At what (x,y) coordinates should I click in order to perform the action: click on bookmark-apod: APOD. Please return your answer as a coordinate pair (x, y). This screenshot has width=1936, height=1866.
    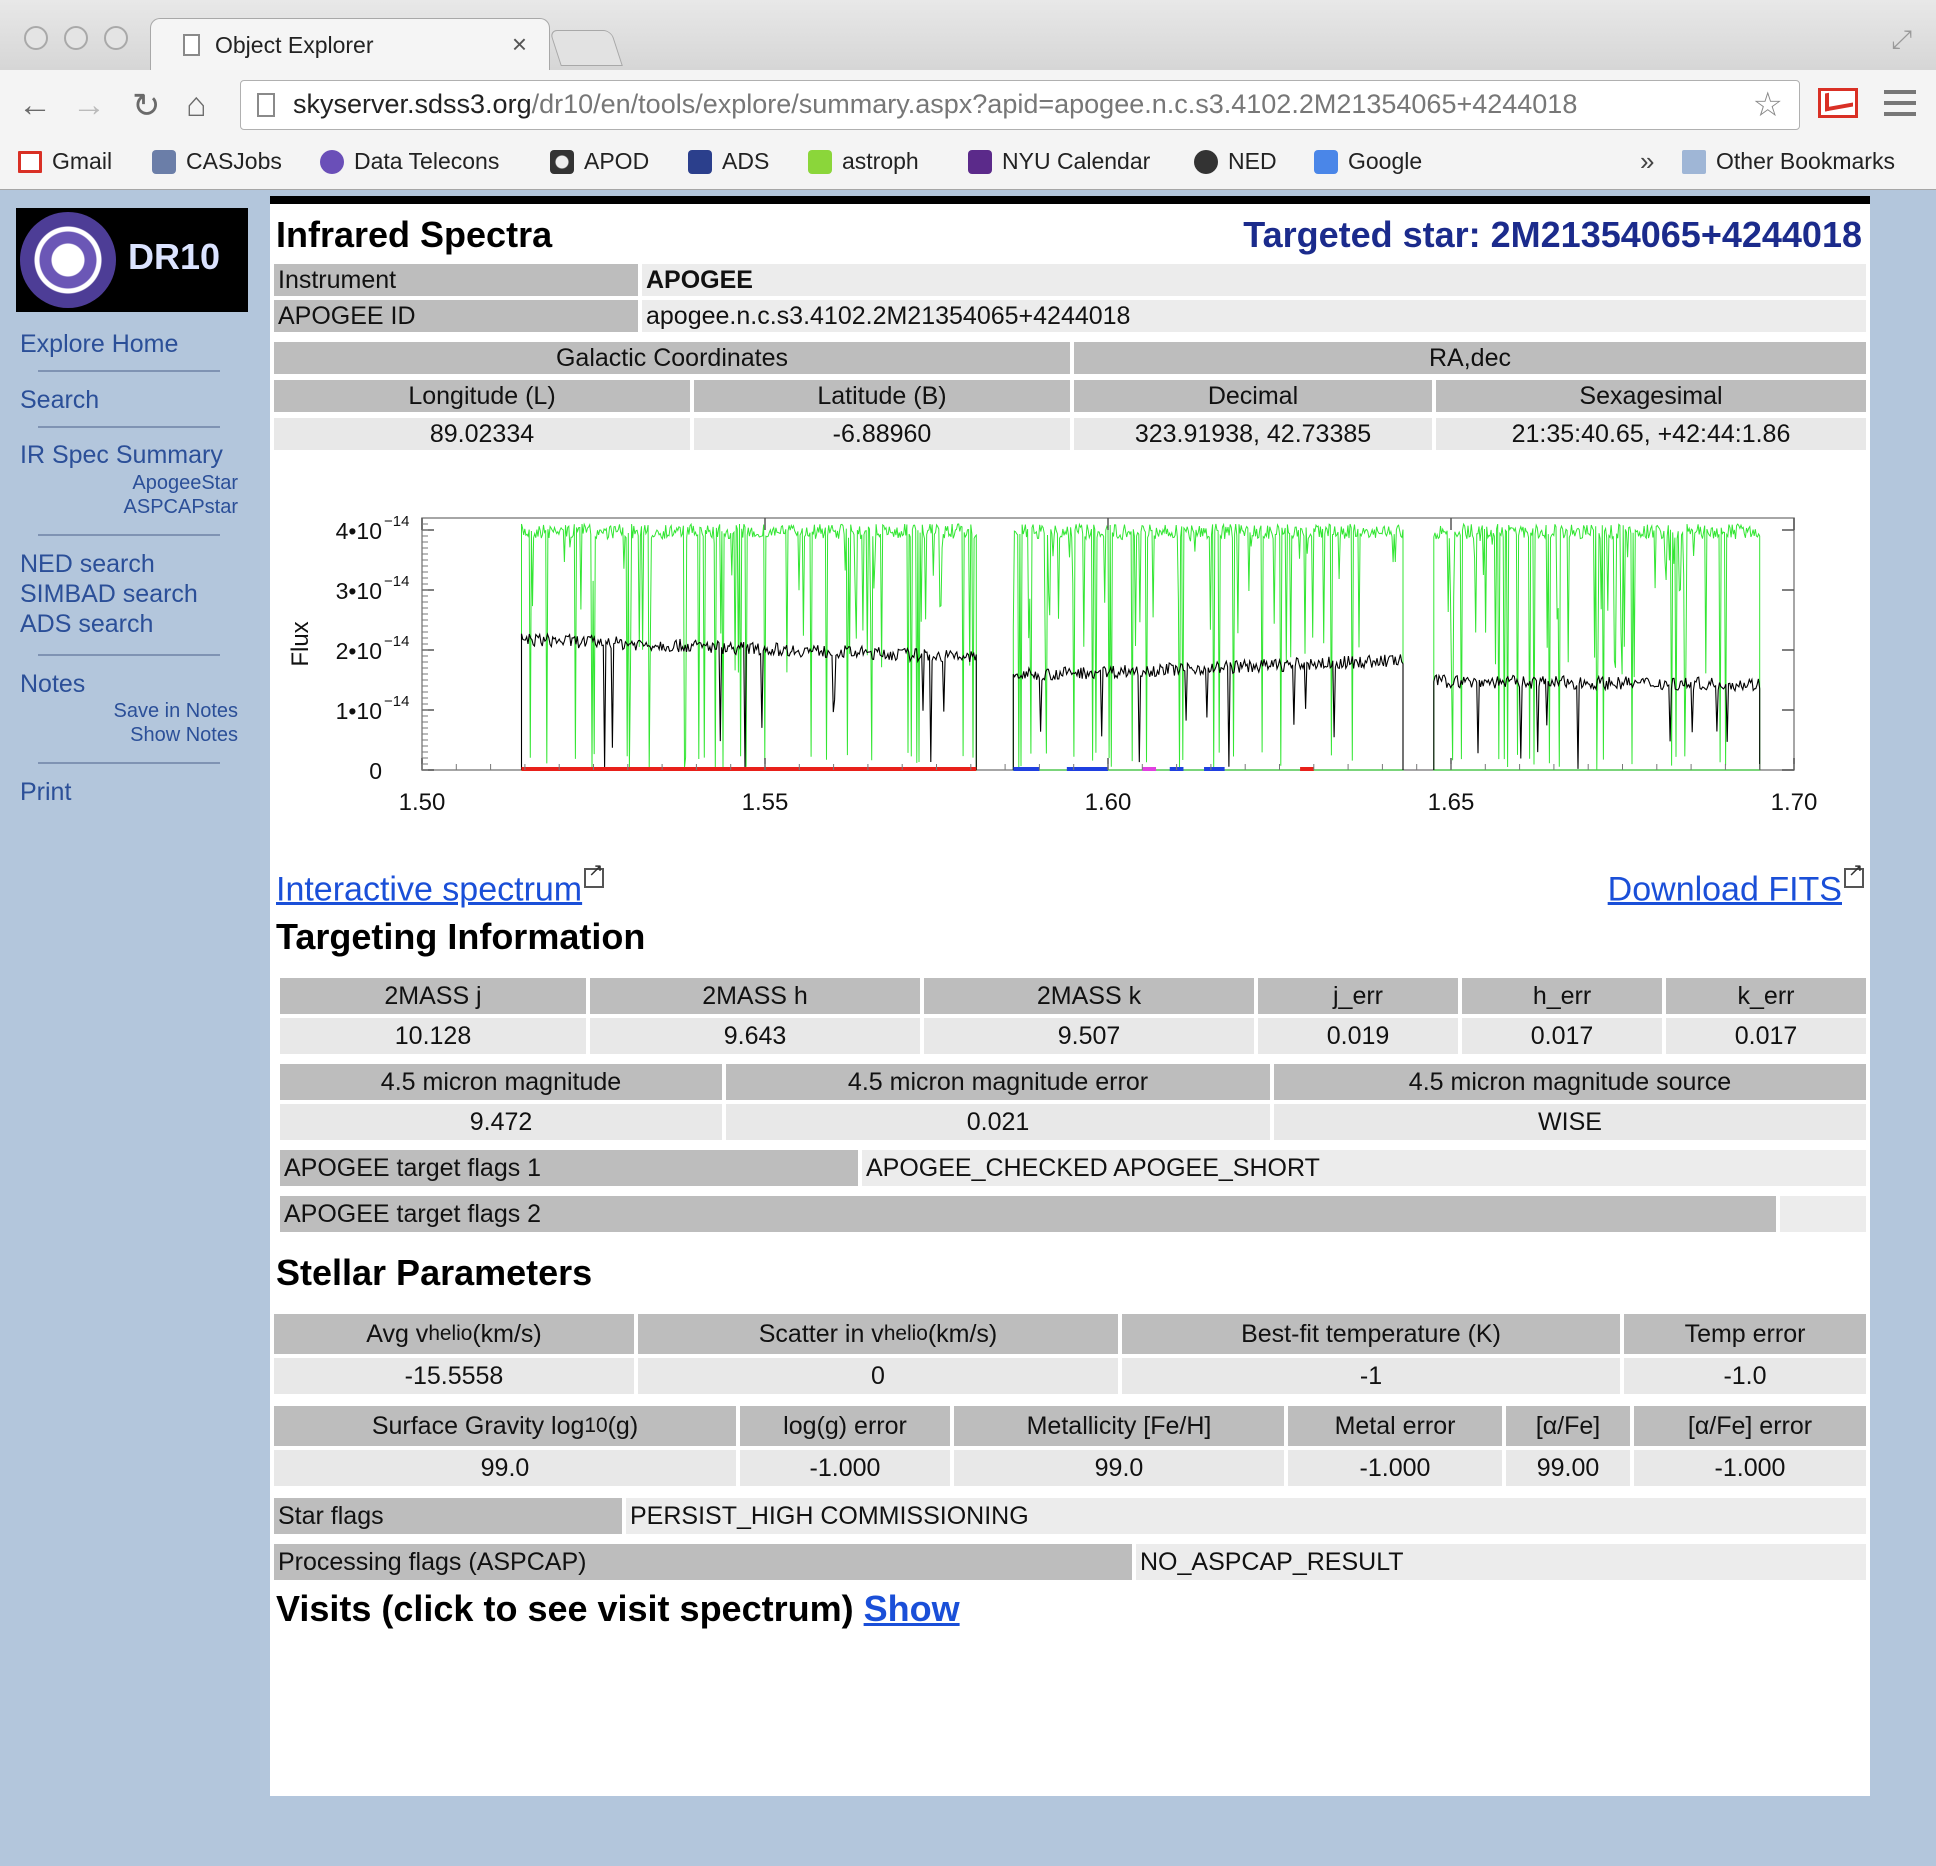
    Looking at the image, I should click on (599, 161).